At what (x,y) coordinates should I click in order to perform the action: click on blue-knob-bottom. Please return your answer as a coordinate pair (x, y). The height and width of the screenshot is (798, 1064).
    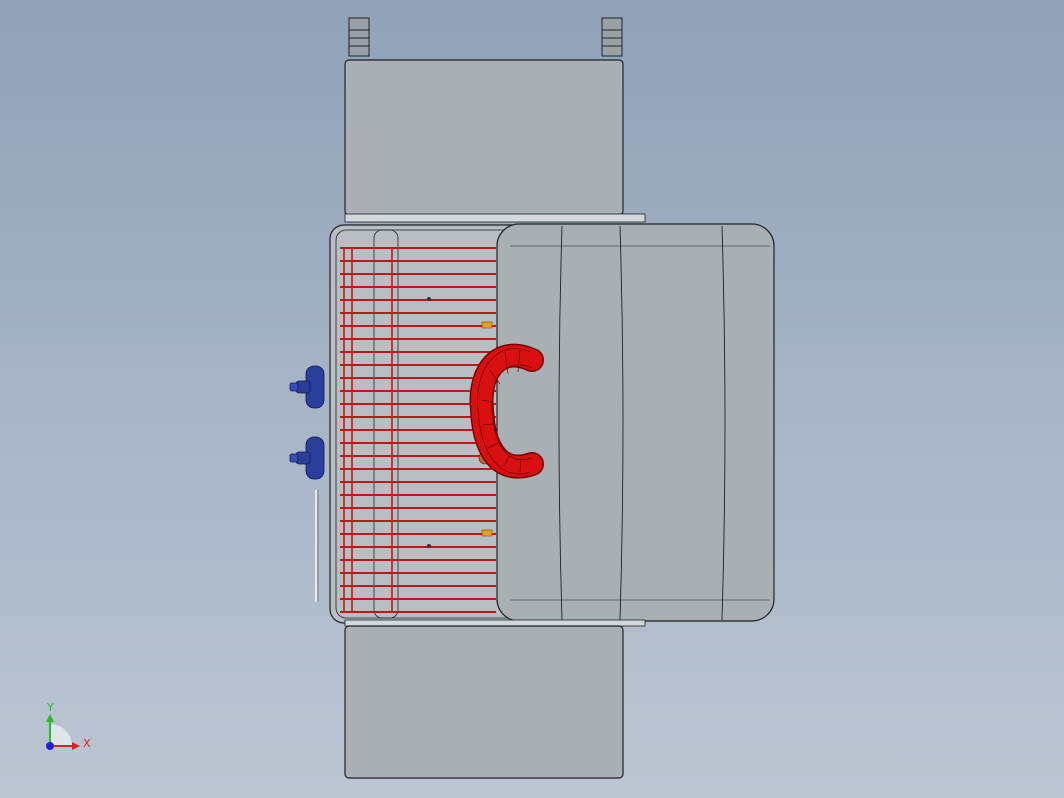
    Looking at the image, I should click on (307, 458).